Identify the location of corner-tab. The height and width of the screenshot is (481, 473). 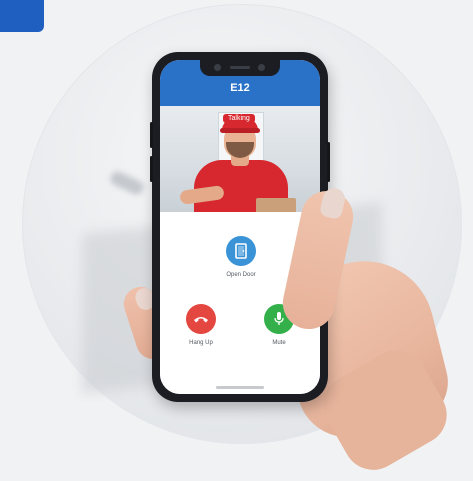
(22, 16).